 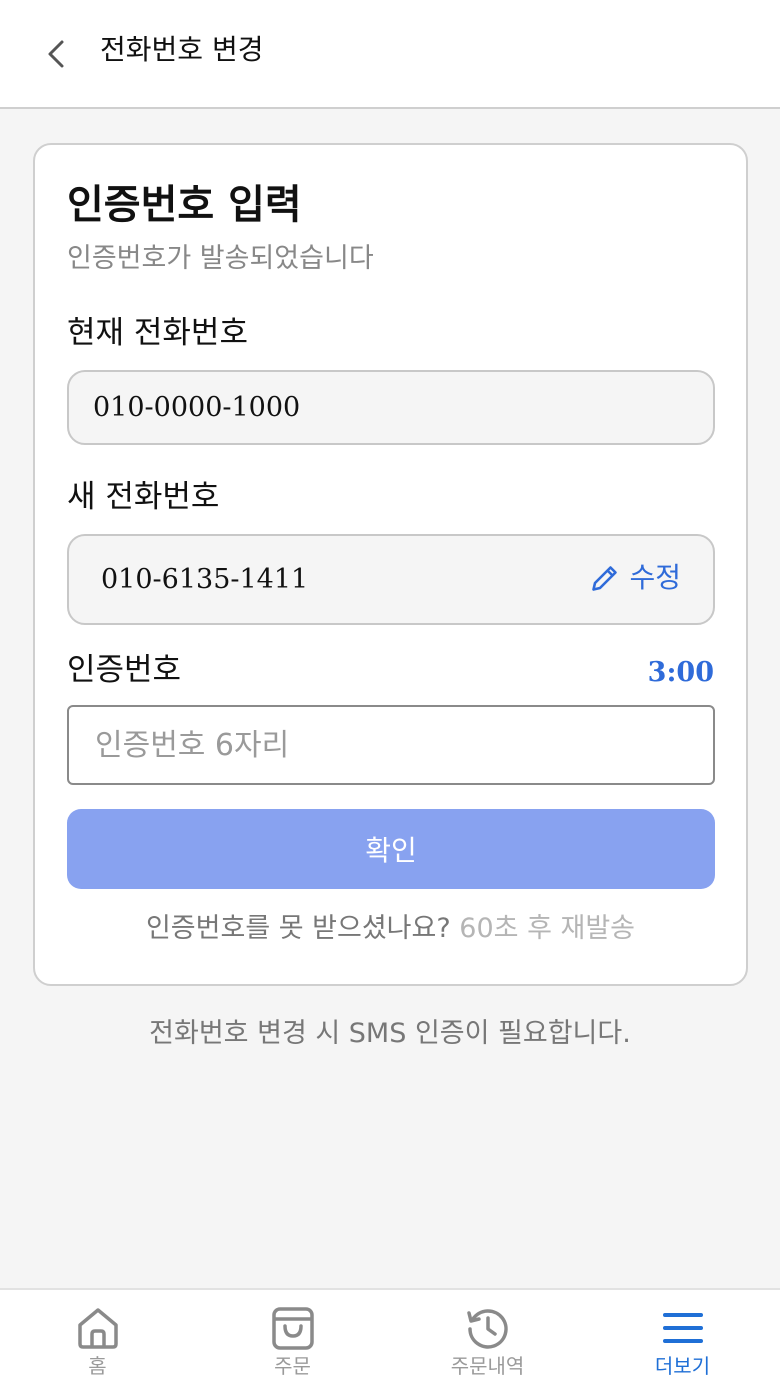 What do you see at coordinates (197, 407) in the screenshot?
I see `current-phone-value: 010-0000-1000` at bounding box center [197, 407].